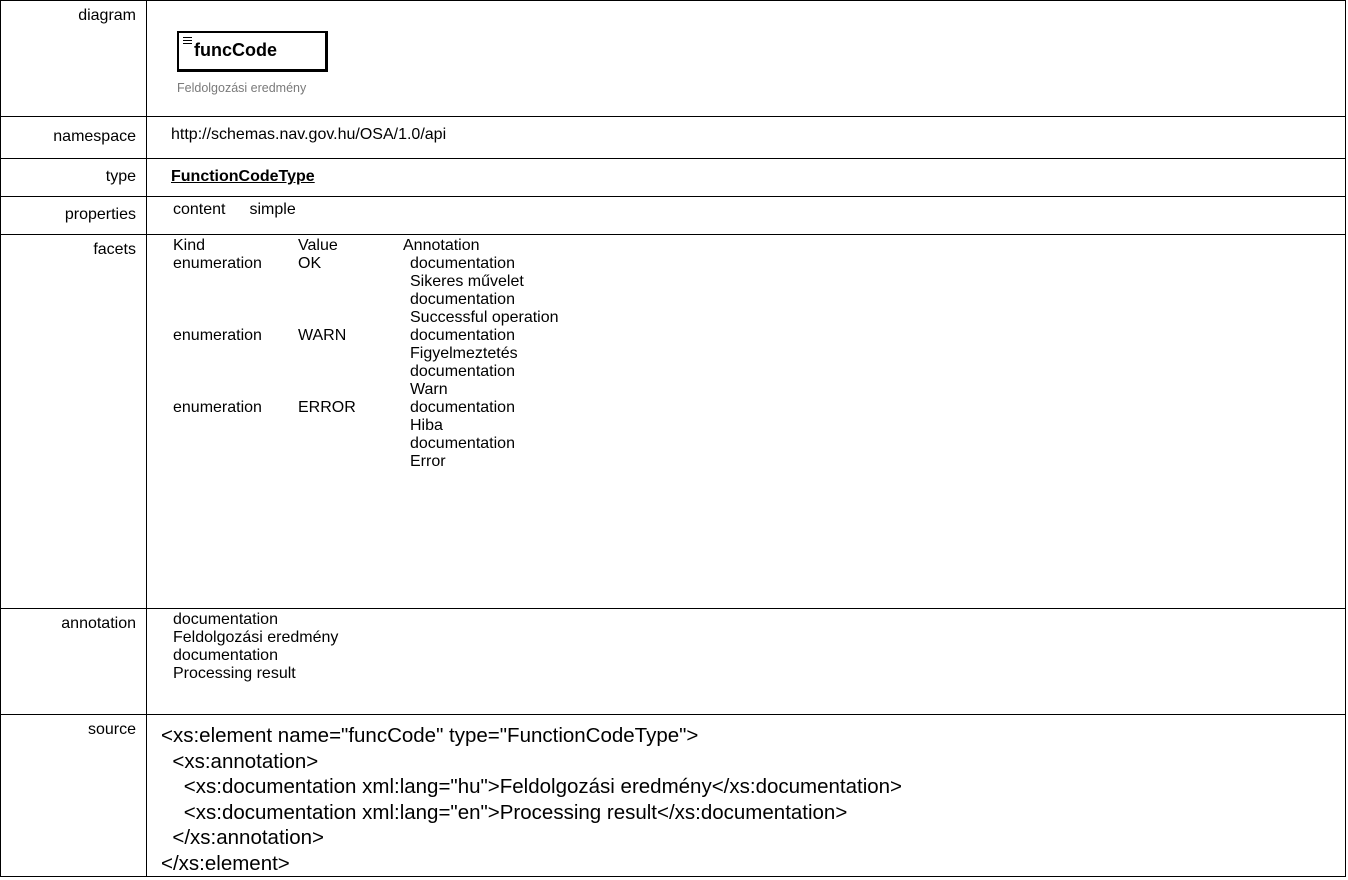  I want to click on namespace-cell: http://schemas.nav.gov.hu/OSA/1.0/api, so click(746, 137).